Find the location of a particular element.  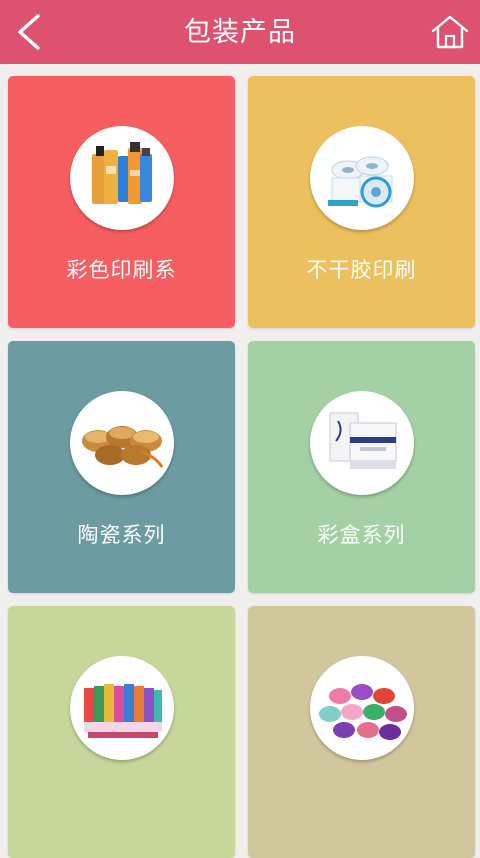

category-tile-ceramics: 陶瓷系列 is located at coordinates (121, 467).